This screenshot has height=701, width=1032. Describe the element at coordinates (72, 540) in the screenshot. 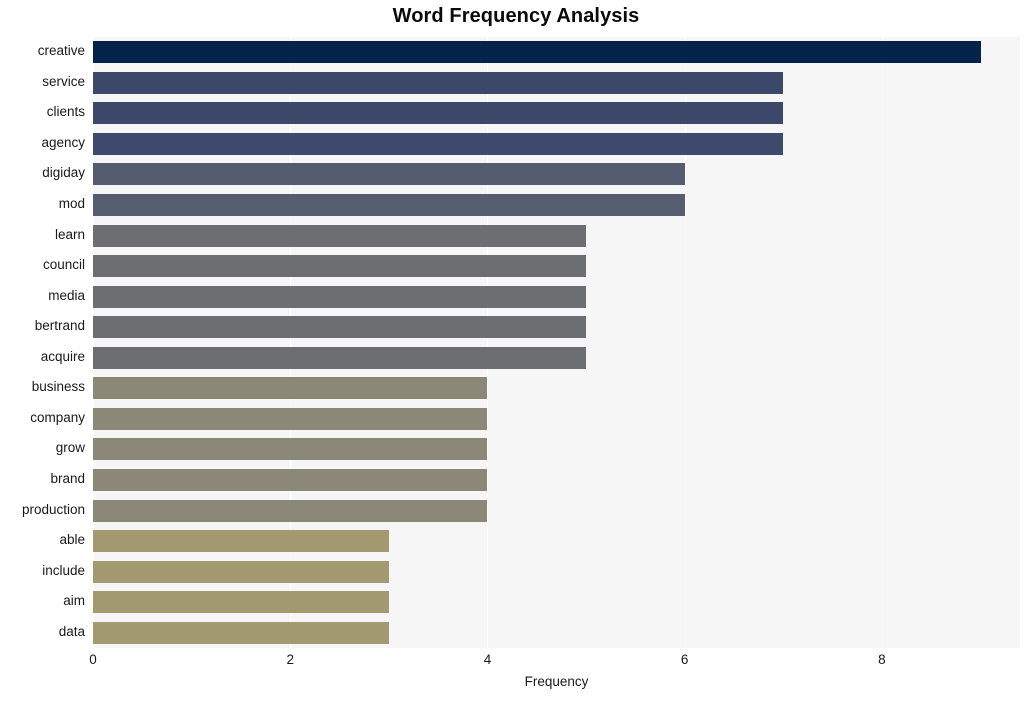

I see `y-tick-label-able: able` at that location.